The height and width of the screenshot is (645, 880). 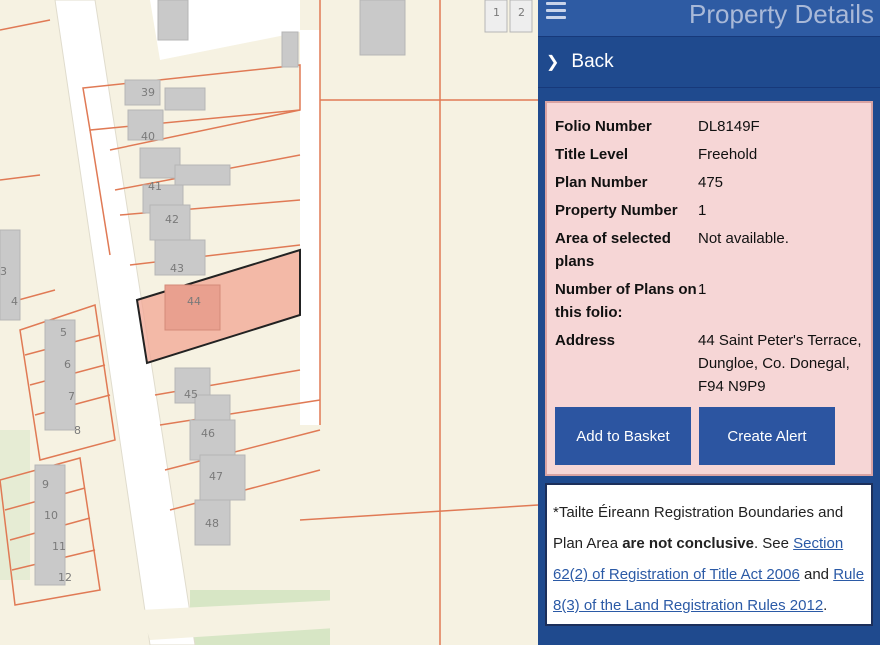 I want to click on detail-row: Area of selected plans Not available., so click(x=709, y=250).